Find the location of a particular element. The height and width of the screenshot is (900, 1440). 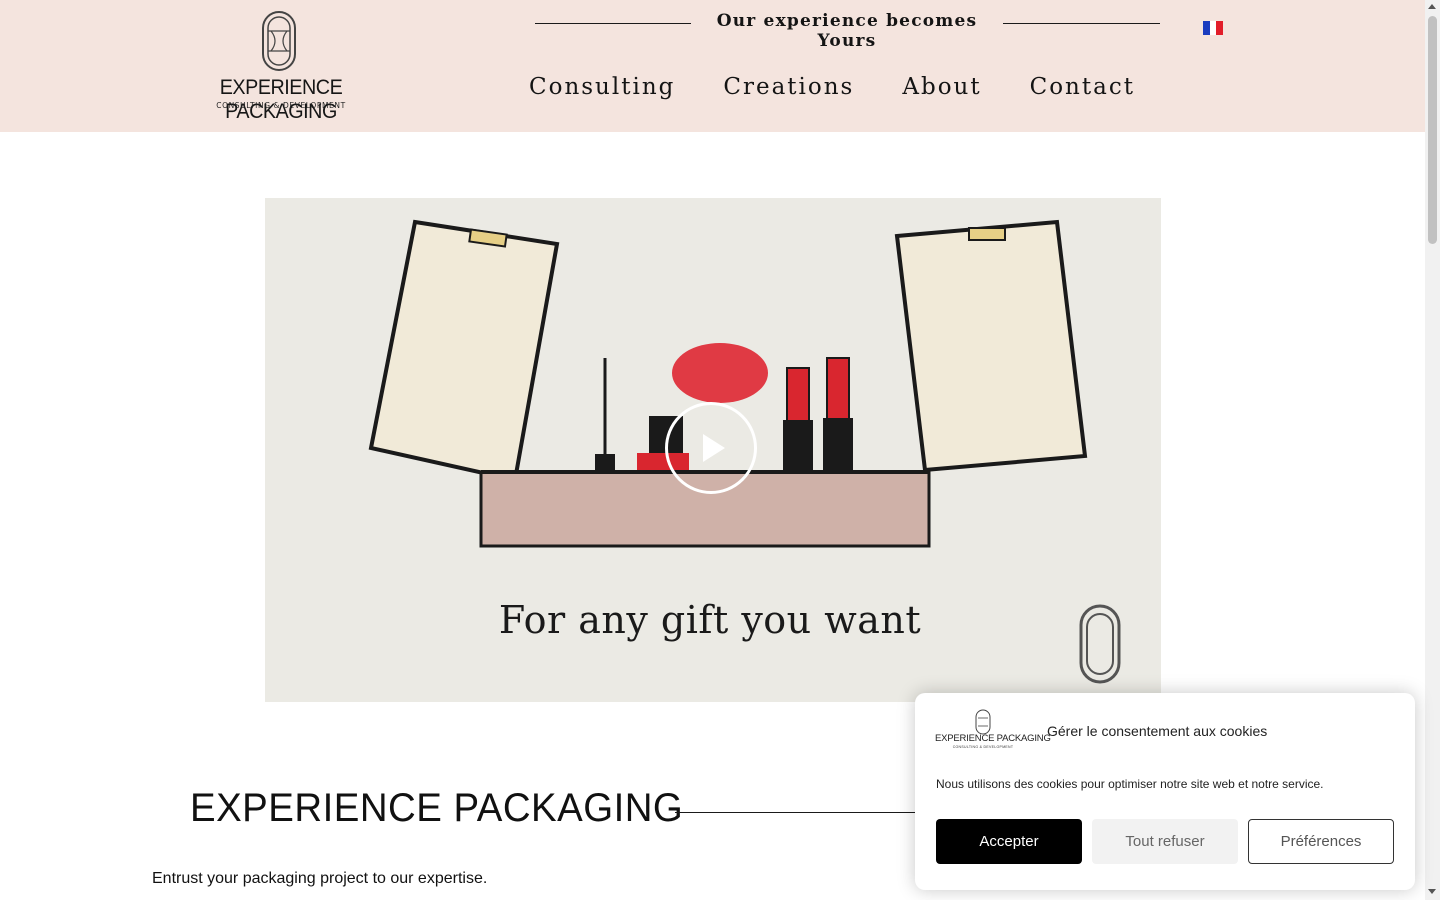

section-divider is located at coordinates (805, 812).